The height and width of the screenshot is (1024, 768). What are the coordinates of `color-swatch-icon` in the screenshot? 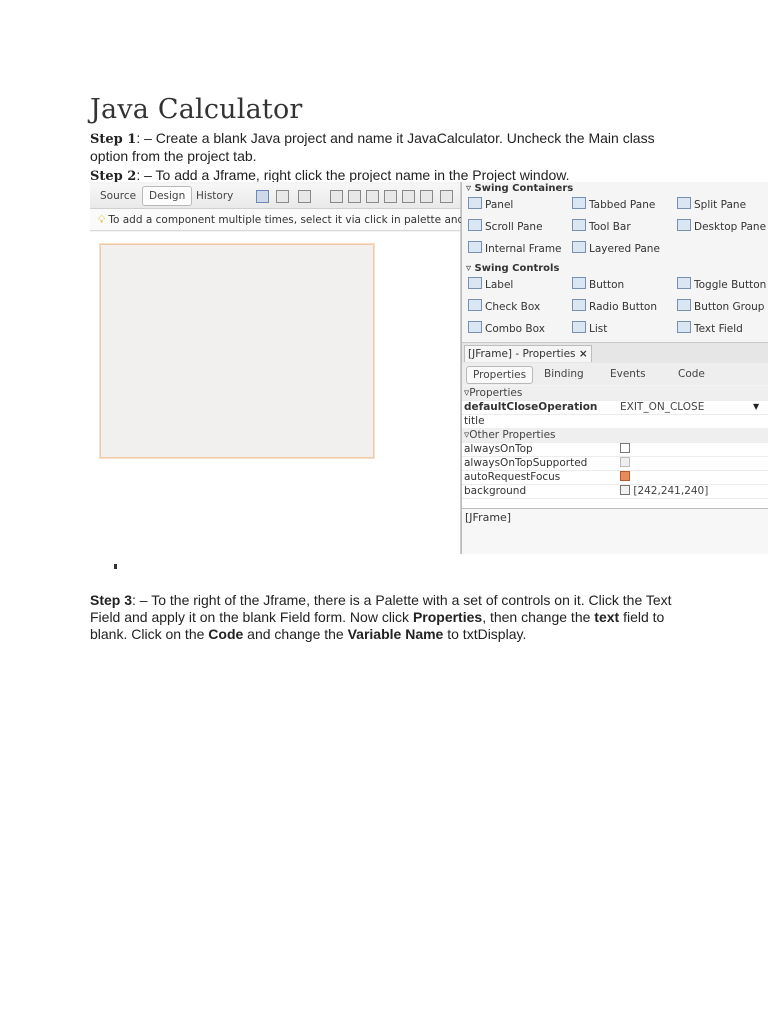 It's located at (625, 490).